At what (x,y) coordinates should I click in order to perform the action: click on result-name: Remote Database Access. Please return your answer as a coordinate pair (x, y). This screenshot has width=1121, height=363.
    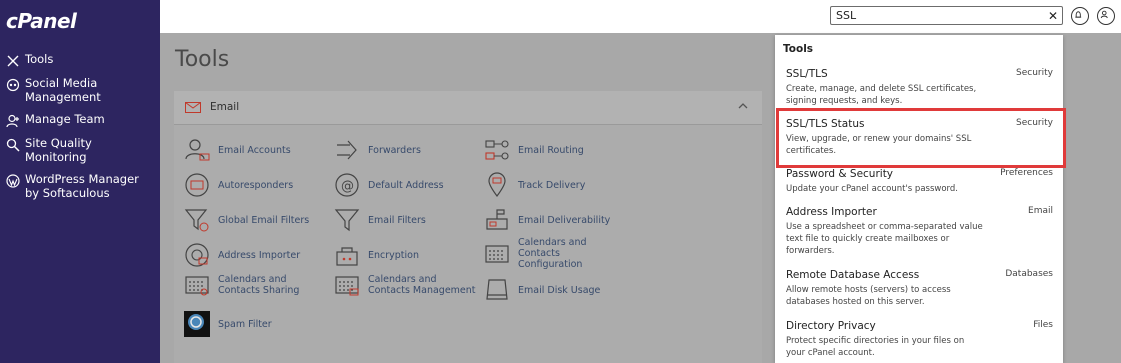
    Looking at the image, I should click on (853, 275).